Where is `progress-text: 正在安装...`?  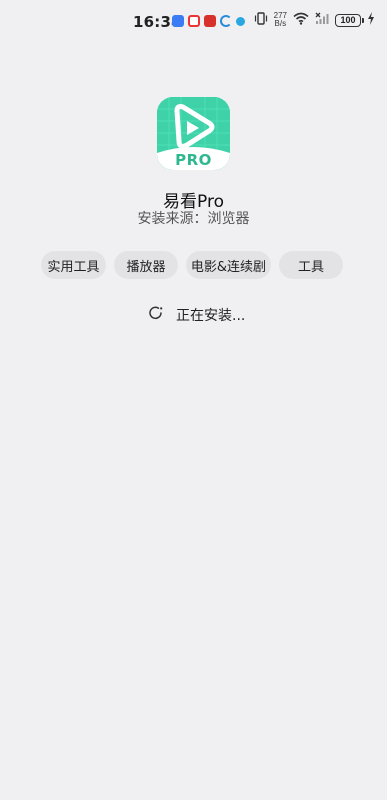
progress-text: 正在安装... is located at coordinates (211, 316).